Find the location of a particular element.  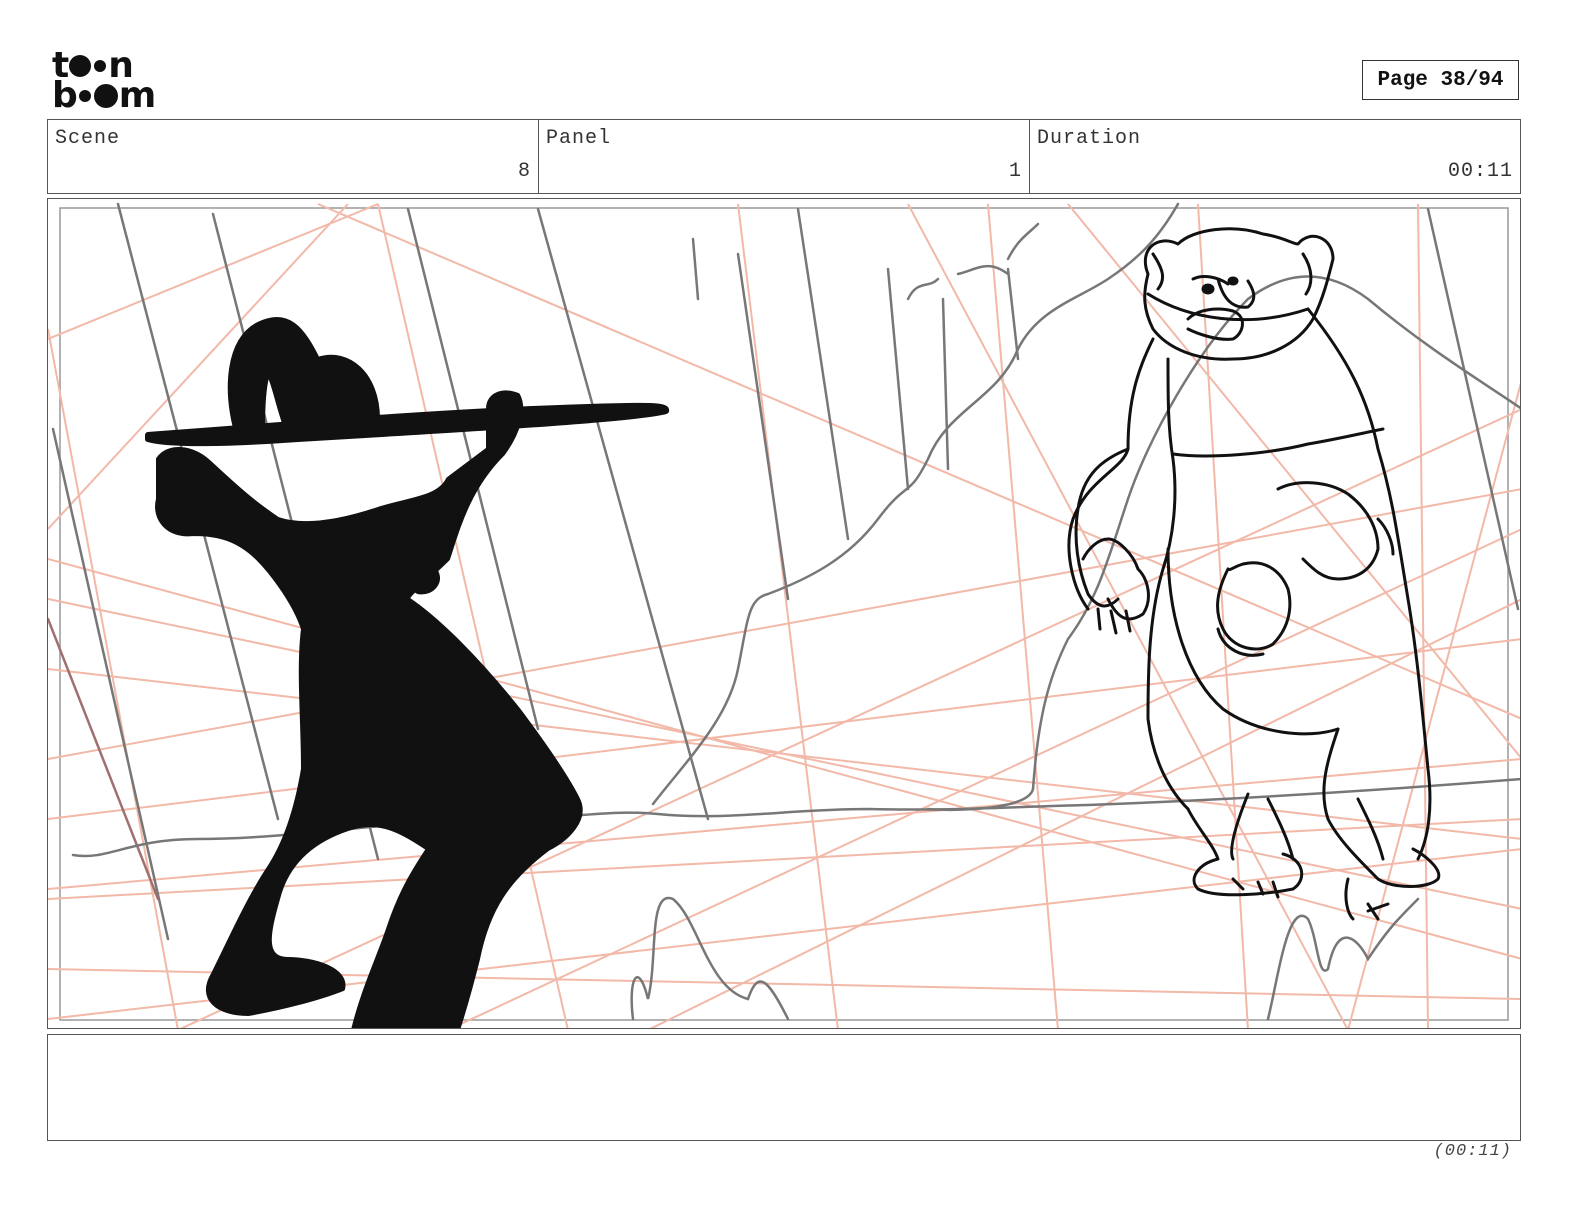

logo-row-bottom: b m is located at coordinates (104, 95).